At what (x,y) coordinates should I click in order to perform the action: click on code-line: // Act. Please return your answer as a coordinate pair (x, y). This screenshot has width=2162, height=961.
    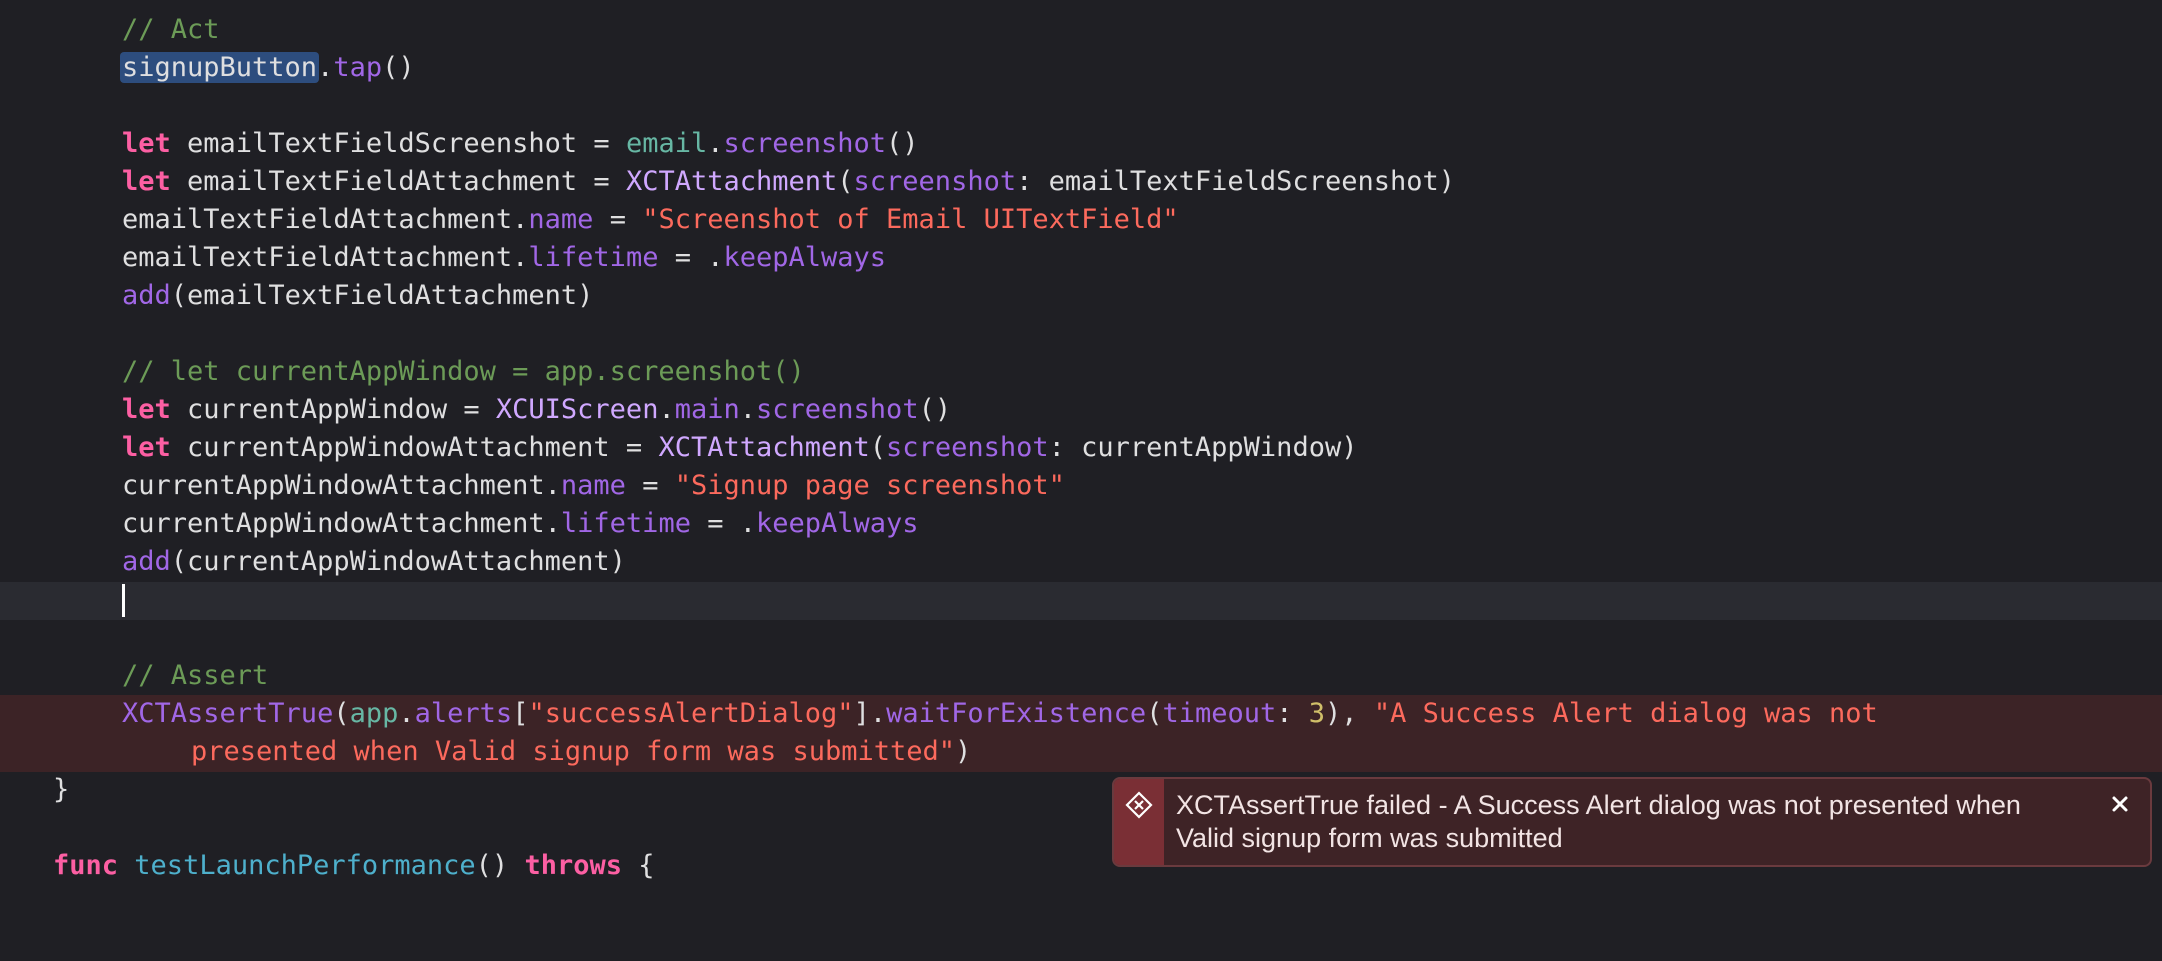
    Looking at the image, I should click on (1081, 30).